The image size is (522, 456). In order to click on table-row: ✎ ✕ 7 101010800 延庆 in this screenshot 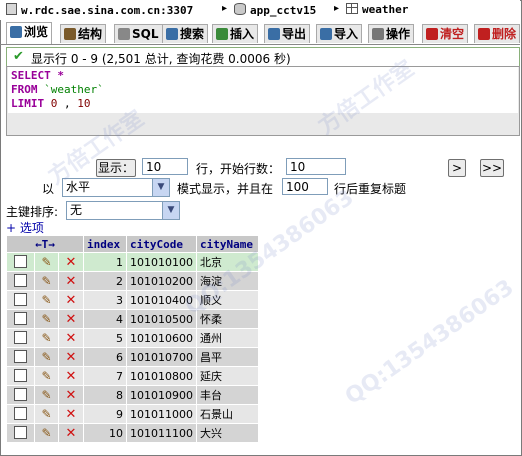, I will do `click(132, 376)`.